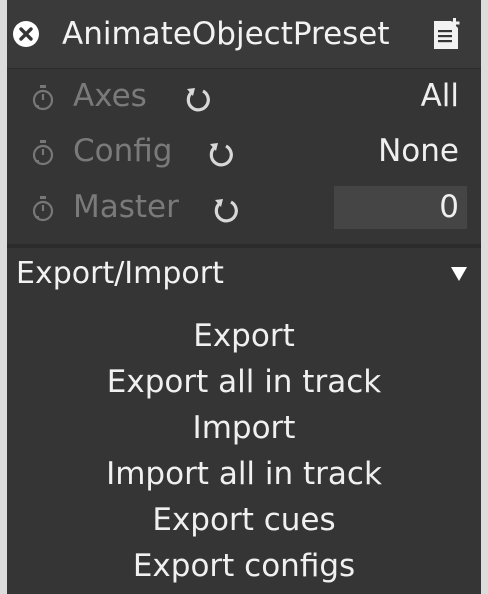  I want to click on param-row-master: Master 0, so click(244, 208).